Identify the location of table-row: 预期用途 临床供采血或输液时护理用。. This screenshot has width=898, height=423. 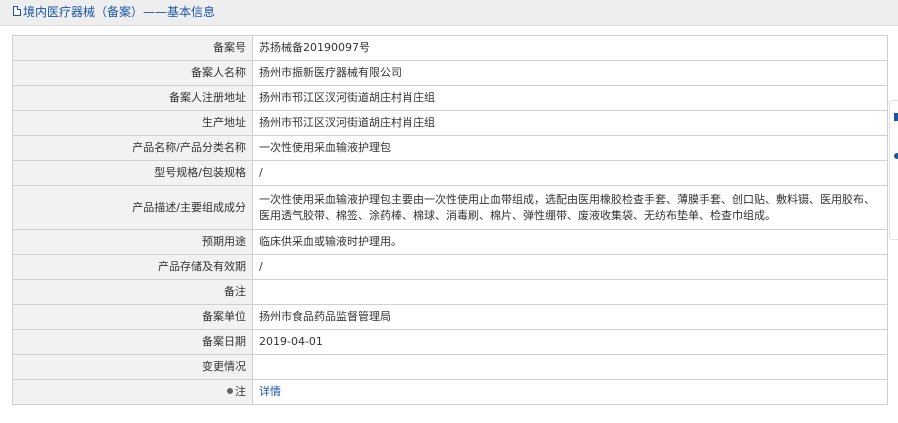
(450, 242).